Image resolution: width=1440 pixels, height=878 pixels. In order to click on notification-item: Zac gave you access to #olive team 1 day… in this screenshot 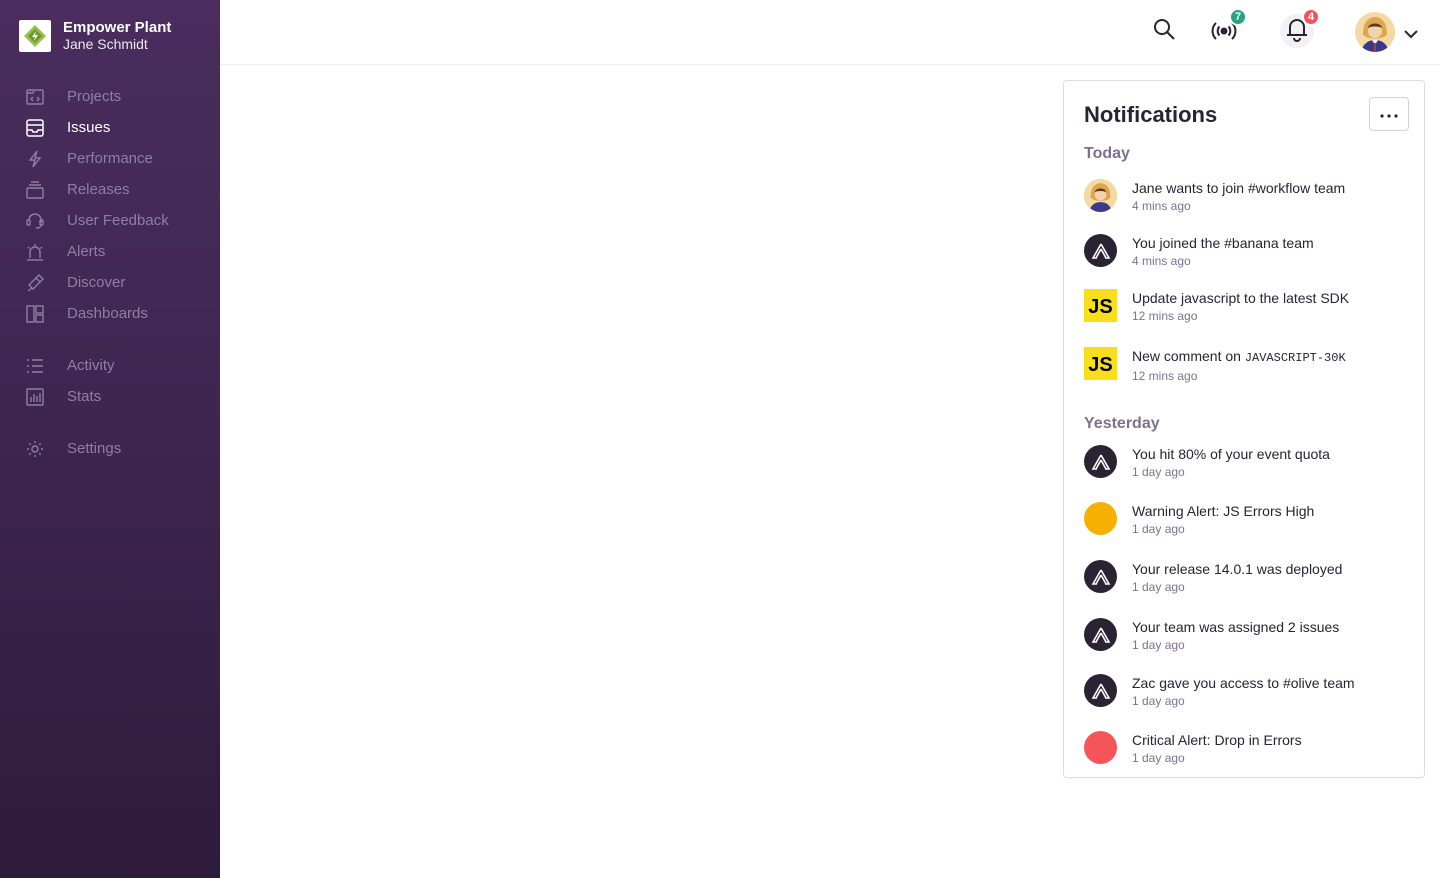, I will do `click(1244, 691)`.